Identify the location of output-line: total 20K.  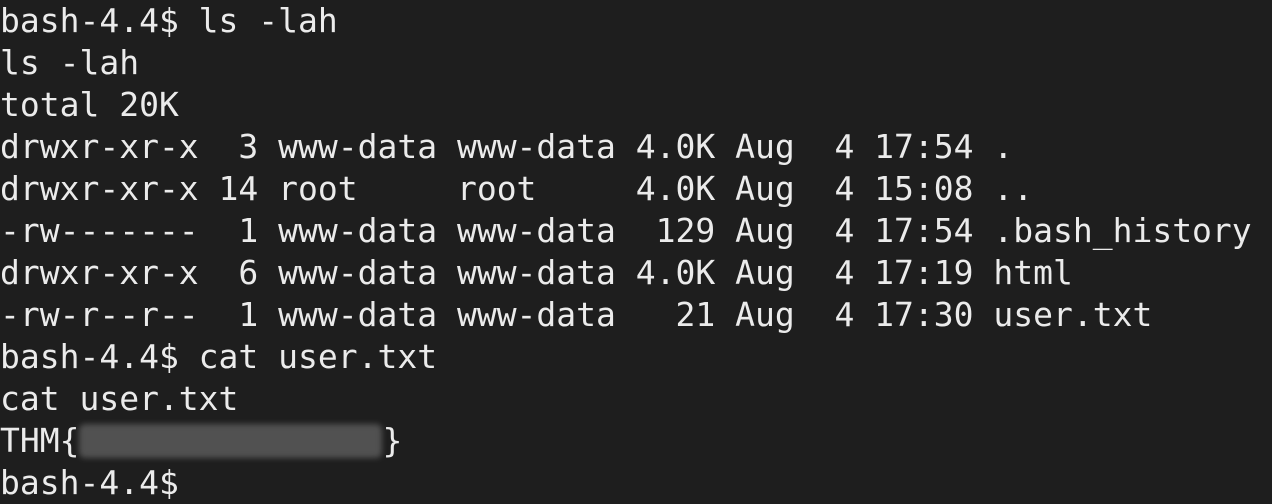
(89, 104).